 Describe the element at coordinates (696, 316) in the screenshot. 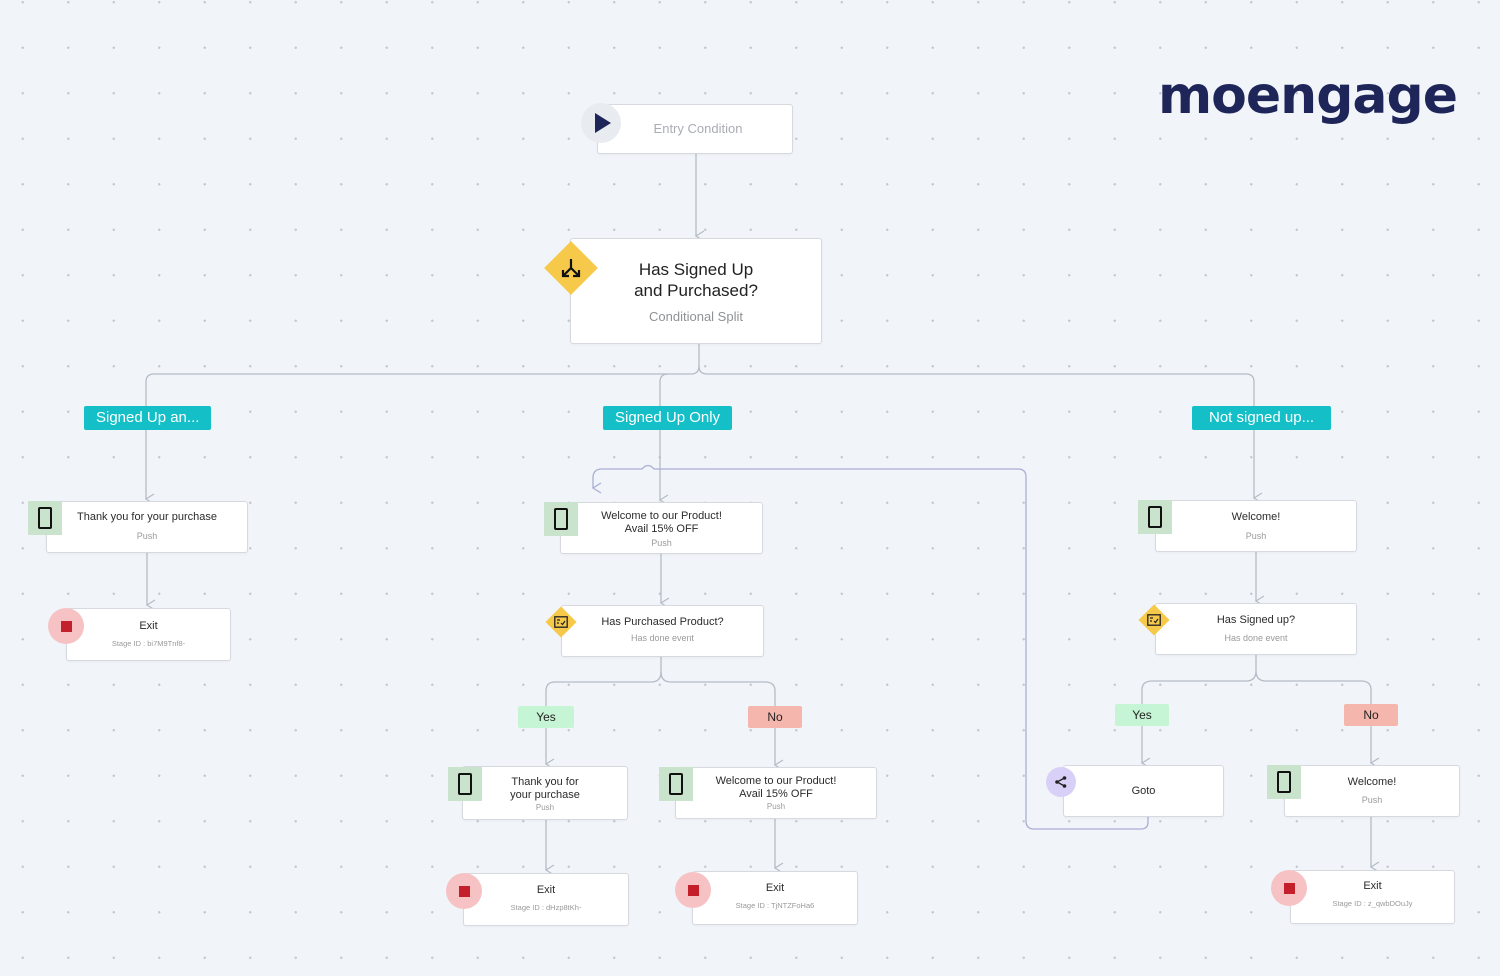

I see `split-type: Conditional Split` at that location.